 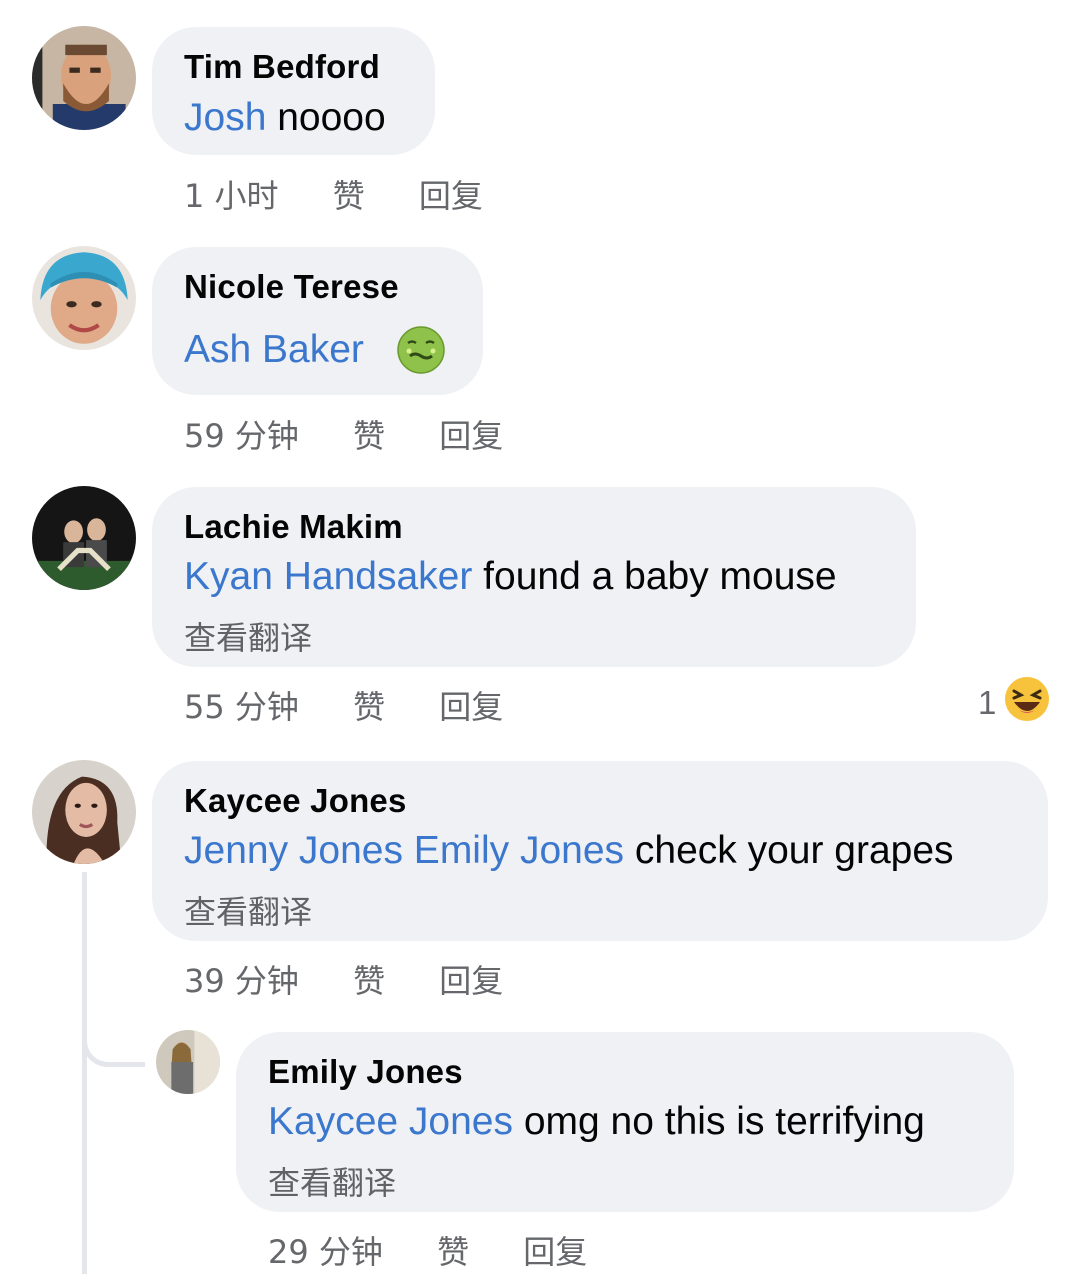 What do you see at coordinates (84, 1073) in the screenshot?
I see `reply-thread-line` at bounding box center [84, 1073].